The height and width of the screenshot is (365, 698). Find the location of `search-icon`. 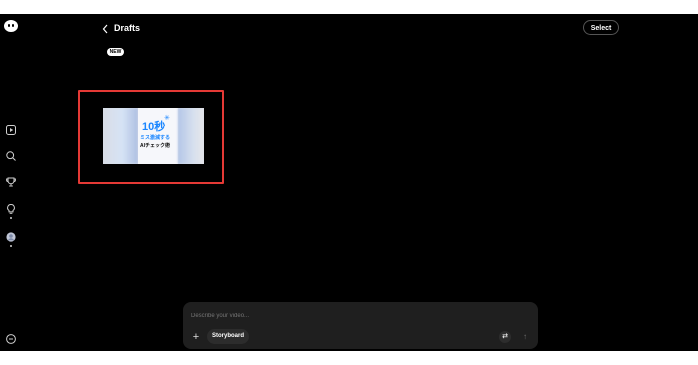

search-icon is located at coordinates (11, 156).